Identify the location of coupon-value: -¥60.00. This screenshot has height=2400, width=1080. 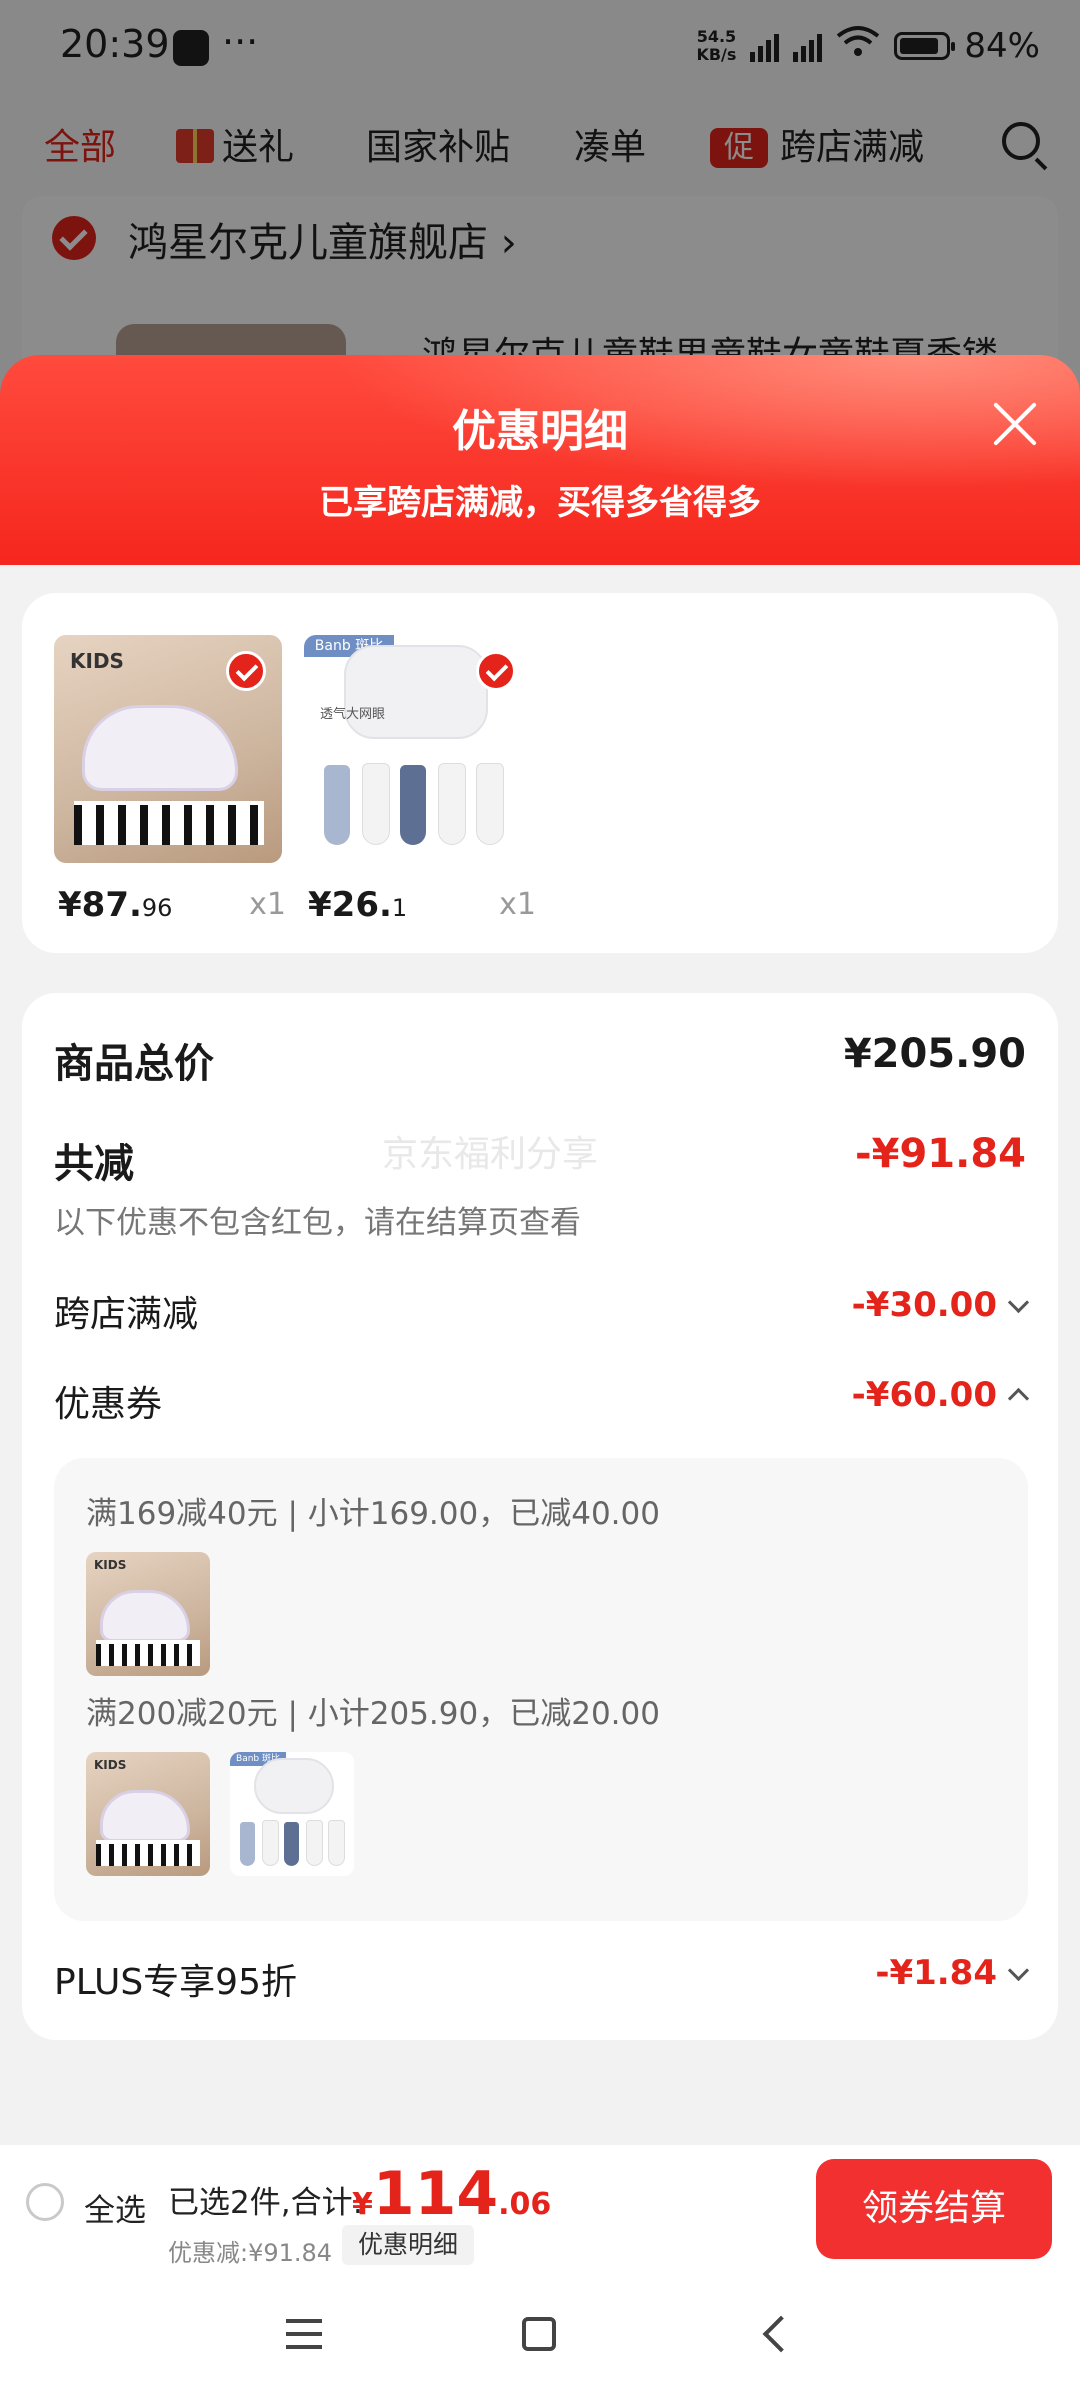
(924, 1395).